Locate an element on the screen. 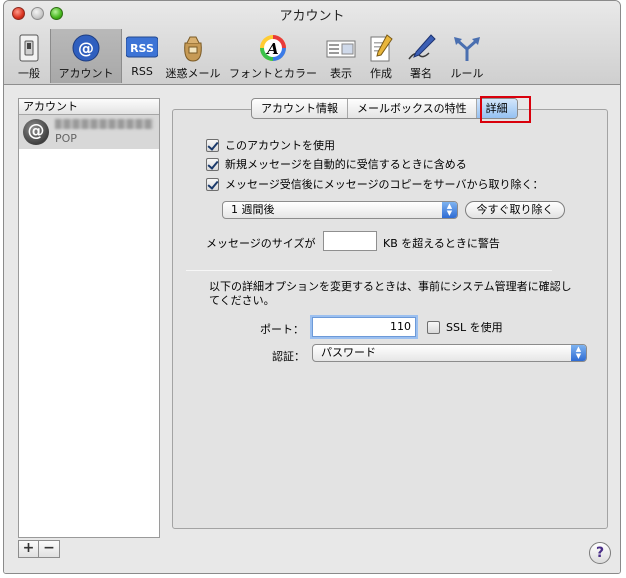  composing-pencil-icon is located at coordinates (381, 48).